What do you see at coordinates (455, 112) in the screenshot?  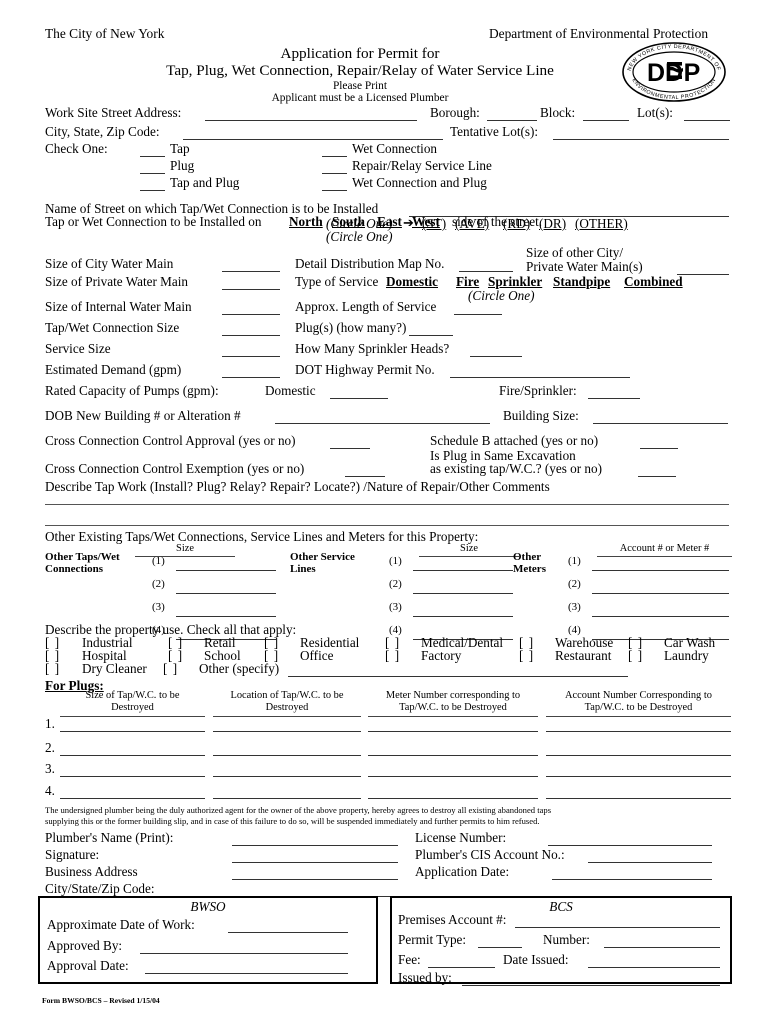 I see `borough-label: Borough:` at bounding box center [455, 112].